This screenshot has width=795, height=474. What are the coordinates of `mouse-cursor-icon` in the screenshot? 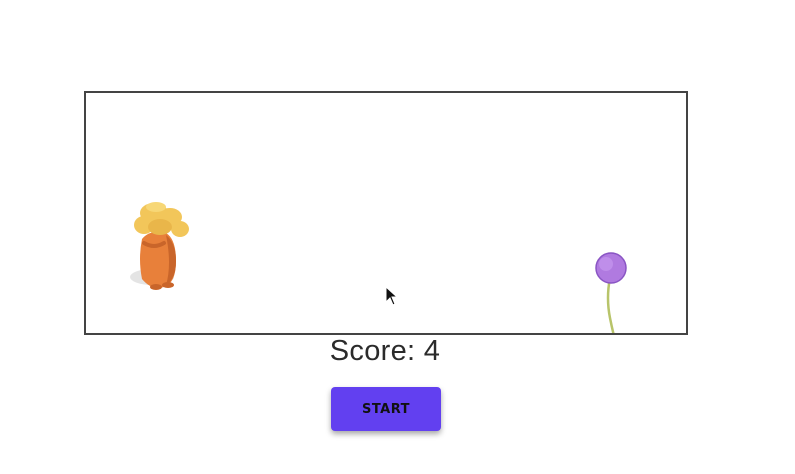 It's located at (392, 296).